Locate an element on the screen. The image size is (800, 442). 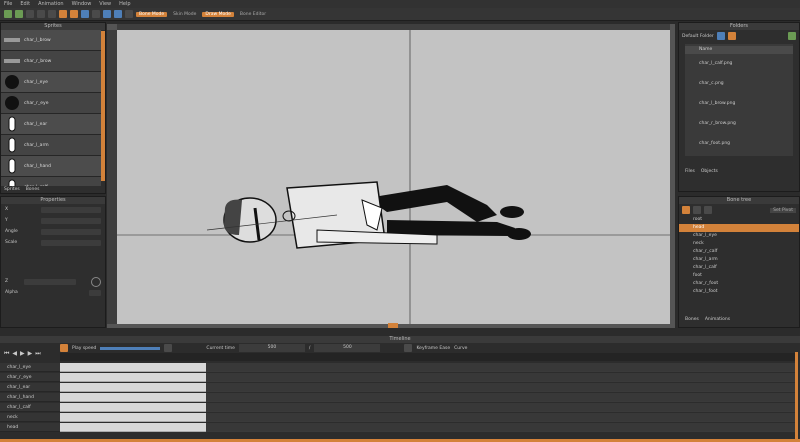
sprite-item: char_l_brow is located at coordinates (51, 40).